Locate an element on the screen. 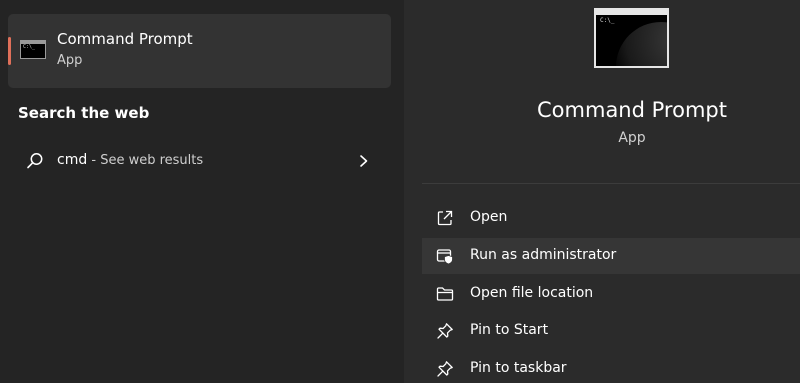 The width and height of the screenshot is (800, 383). action-run-as-administrator: Run as administrator is located at coordinates (611, 256).